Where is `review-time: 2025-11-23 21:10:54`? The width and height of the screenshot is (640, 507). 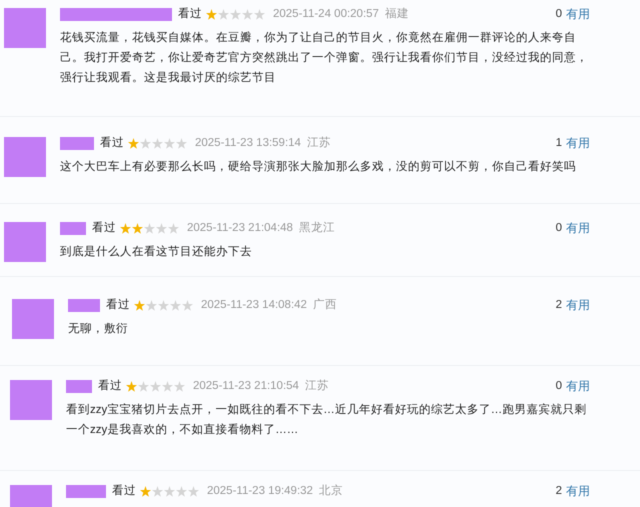 review-time: 2025-11-23 21:10:54 is located at coordinates (246, 386).